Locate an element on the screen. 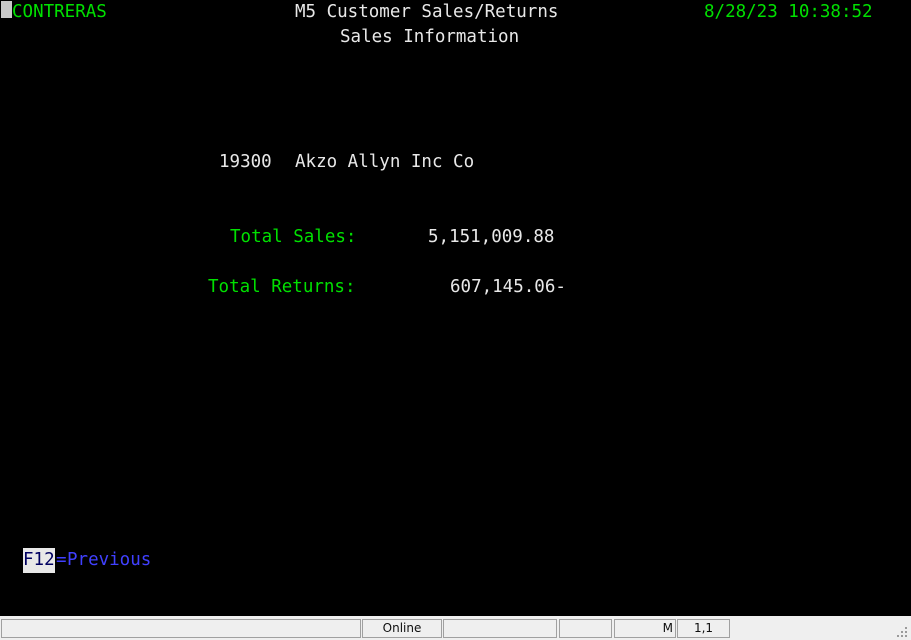  customer-number: 19300 is located at coordinates (245, 162).